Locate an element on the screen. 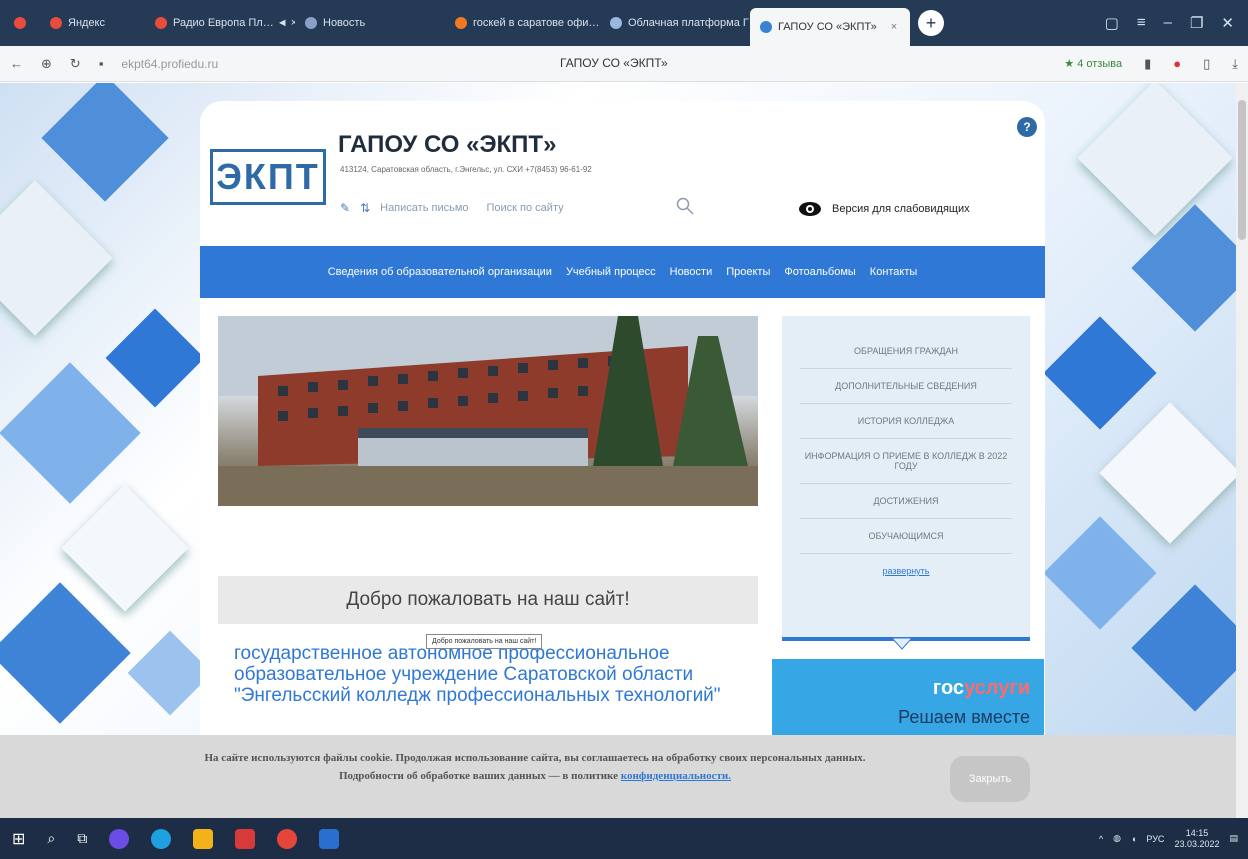 This screenshot has width=1248, height=859. protect-icon: ⊕ is located at coordinates (46, 64).